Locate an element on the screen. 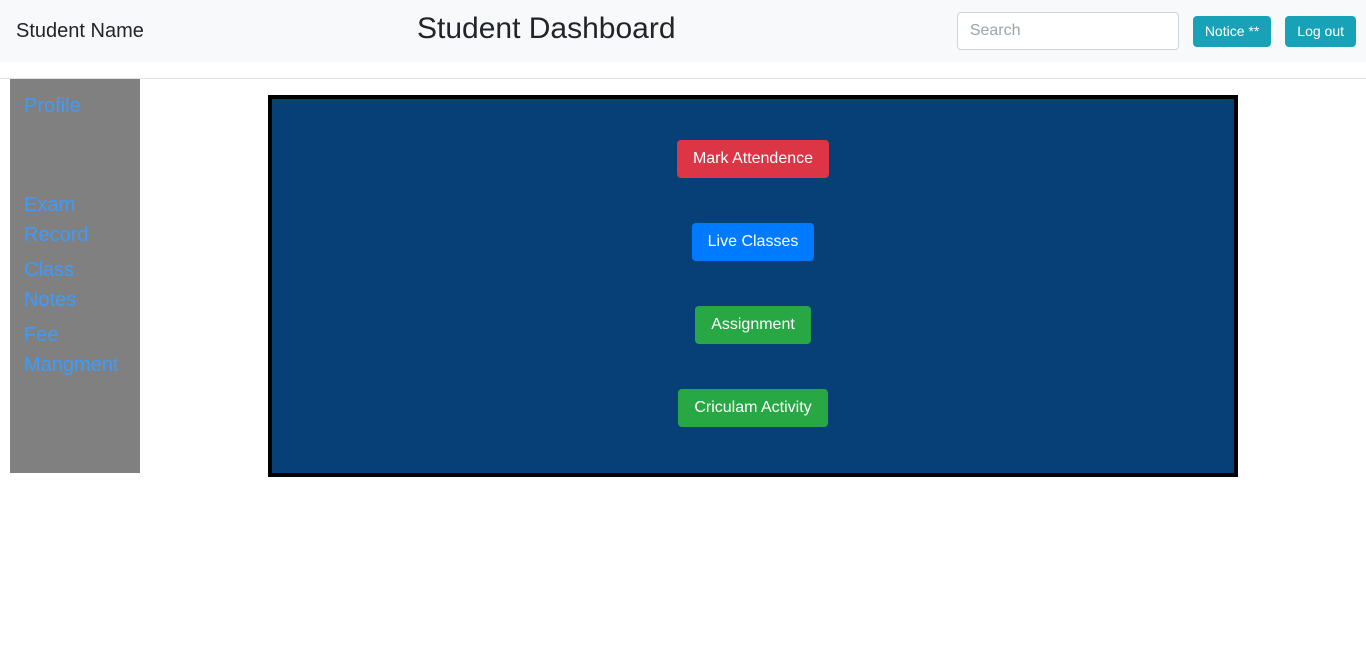 This screenshot has width=1366, height=657. header-divider is located at coordinates (683, 78).